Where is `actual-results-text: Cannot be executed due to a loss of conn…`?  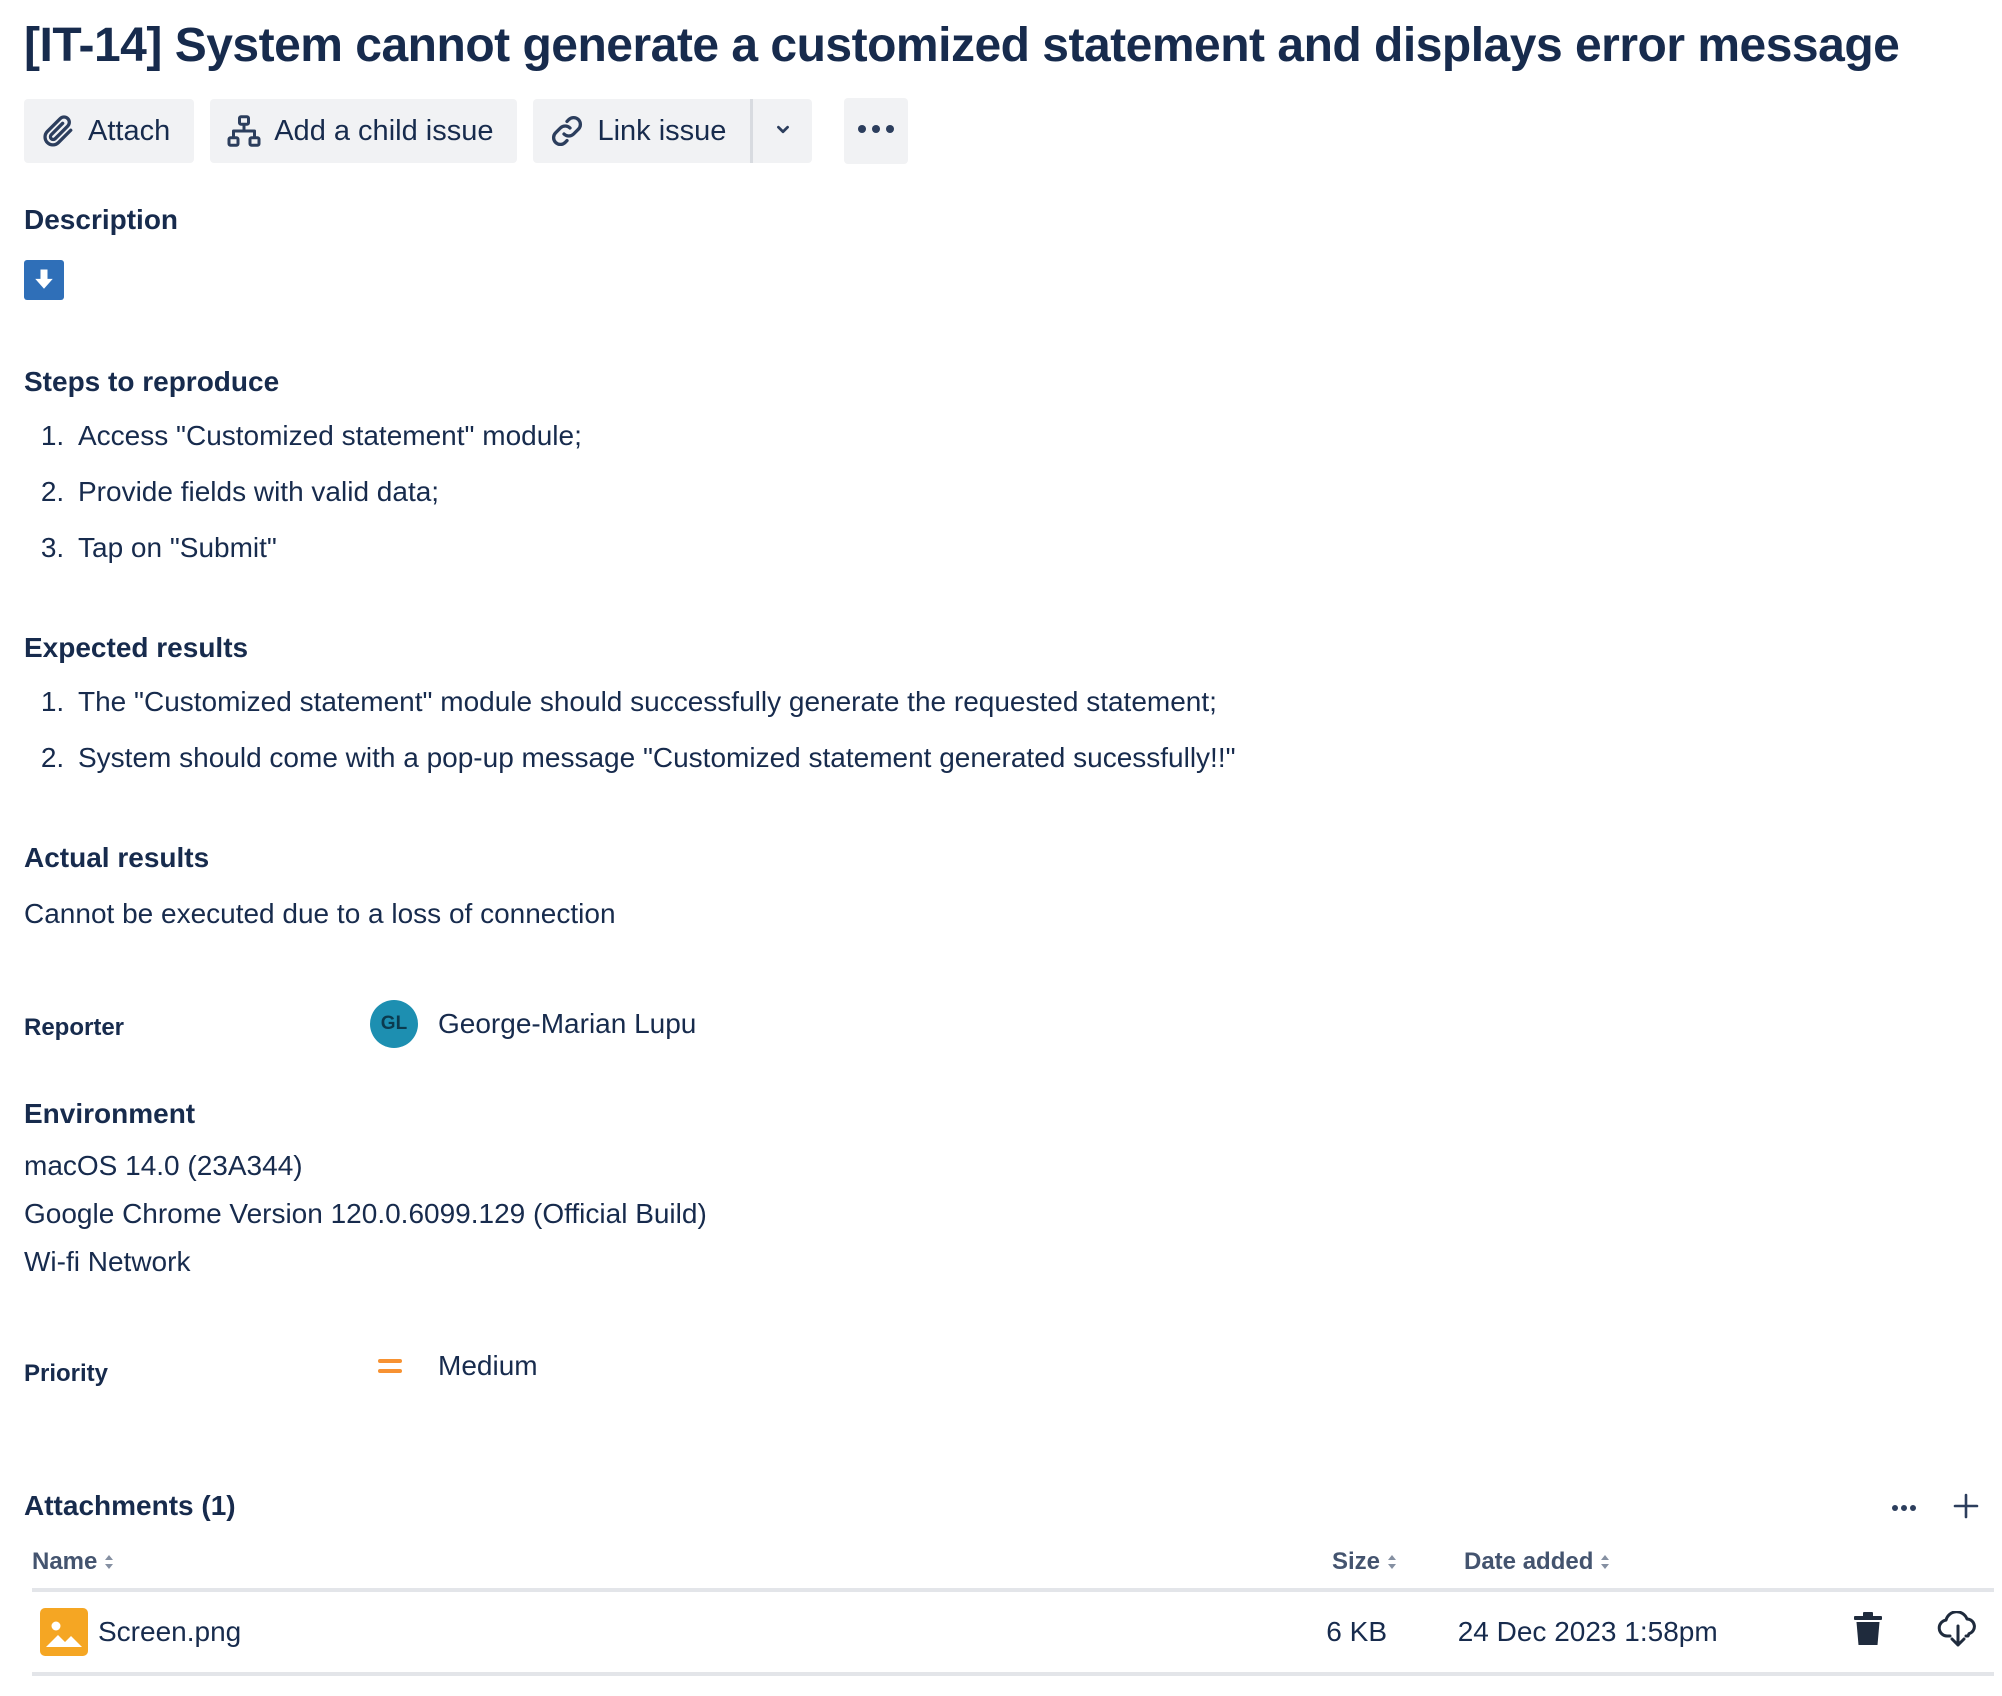
actual-results-text: Cannot be executed due to a loss of conn… is located at coordinates (320, 913).